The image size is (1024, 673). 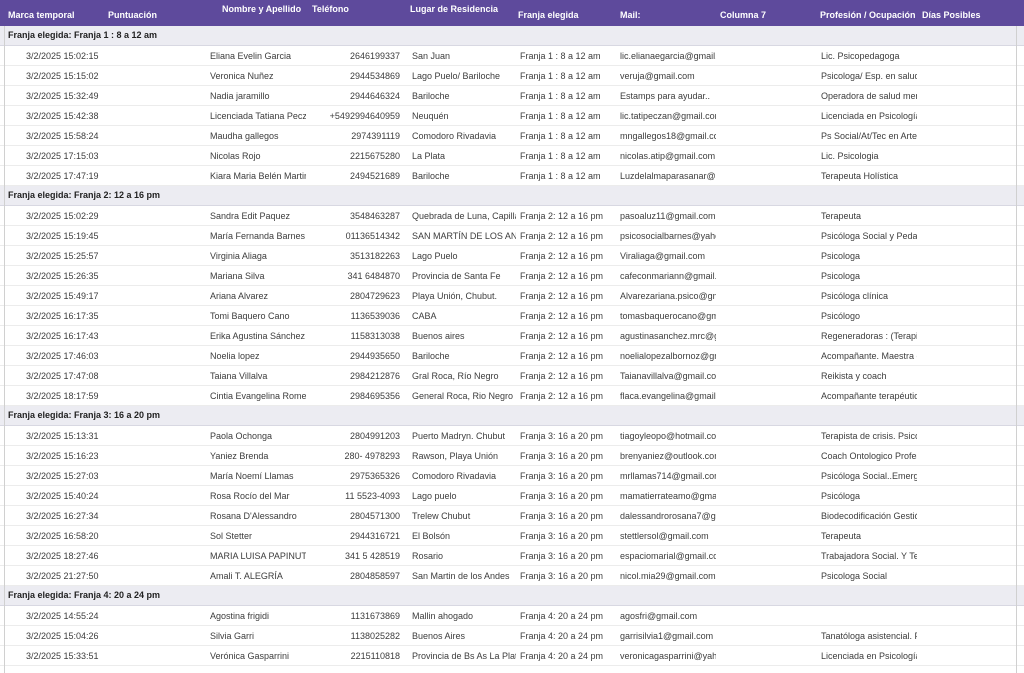 I want to click on header-mail: Mail:, so click(x=630, y=15).